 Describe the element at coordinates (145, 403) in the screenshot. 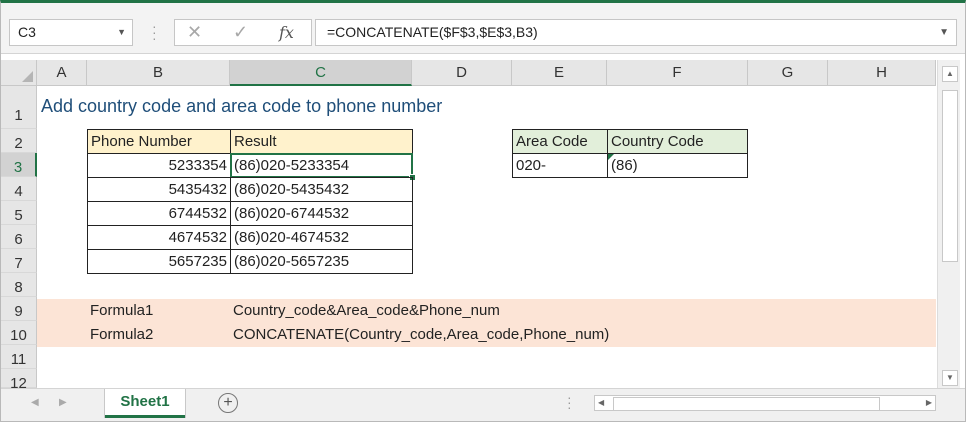

I see `sheet-tab-sheet1: Sheet1` at that location.